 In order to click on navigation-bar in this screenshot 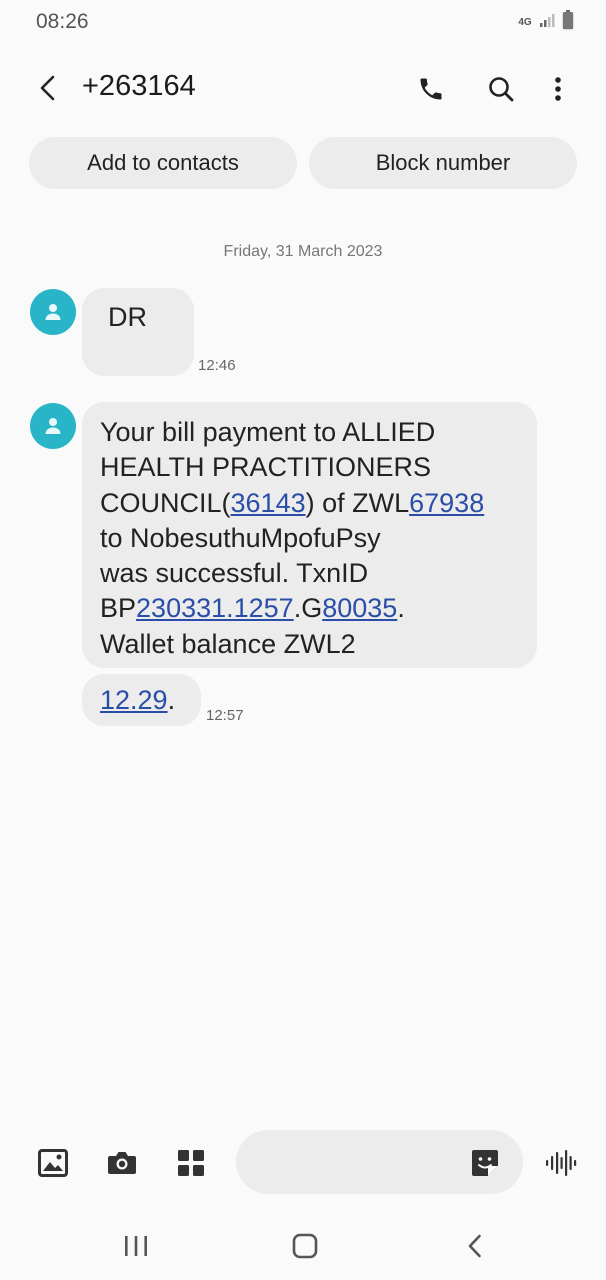, I will do `click(303, 1246)`.